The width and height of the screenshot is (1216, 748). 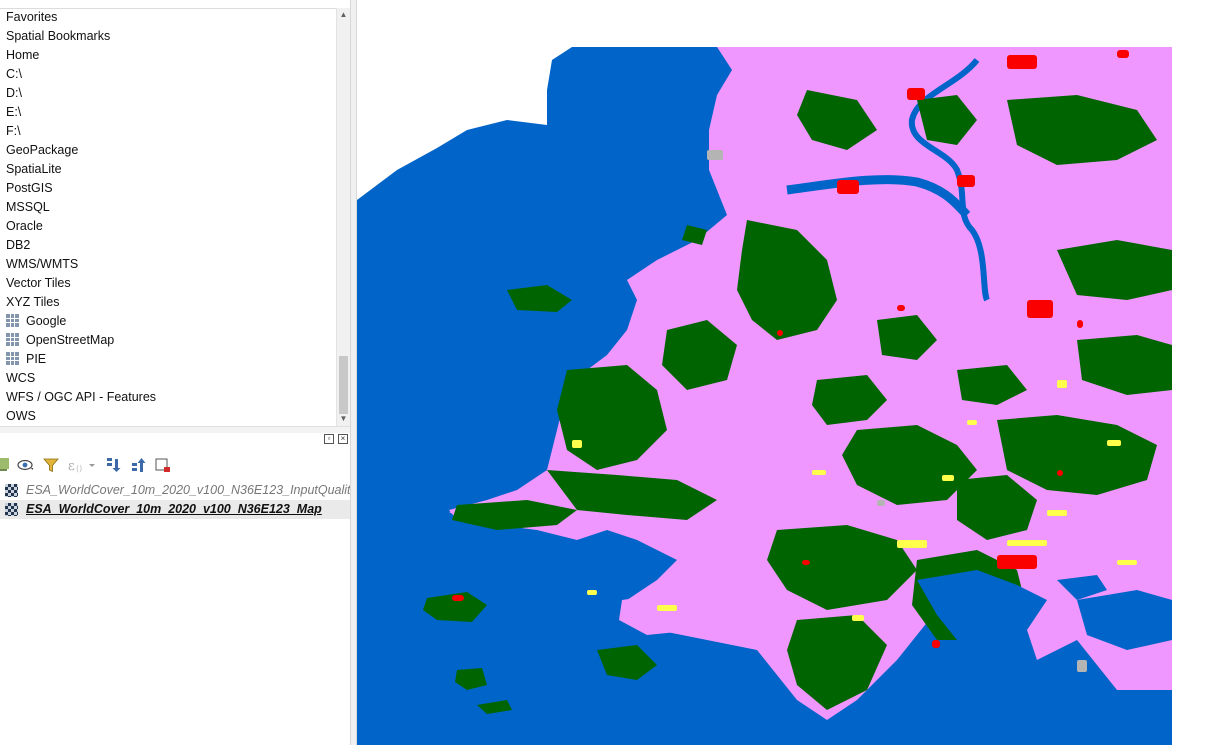 I want to click on expand-all-icon, so click(x=113, y=465).